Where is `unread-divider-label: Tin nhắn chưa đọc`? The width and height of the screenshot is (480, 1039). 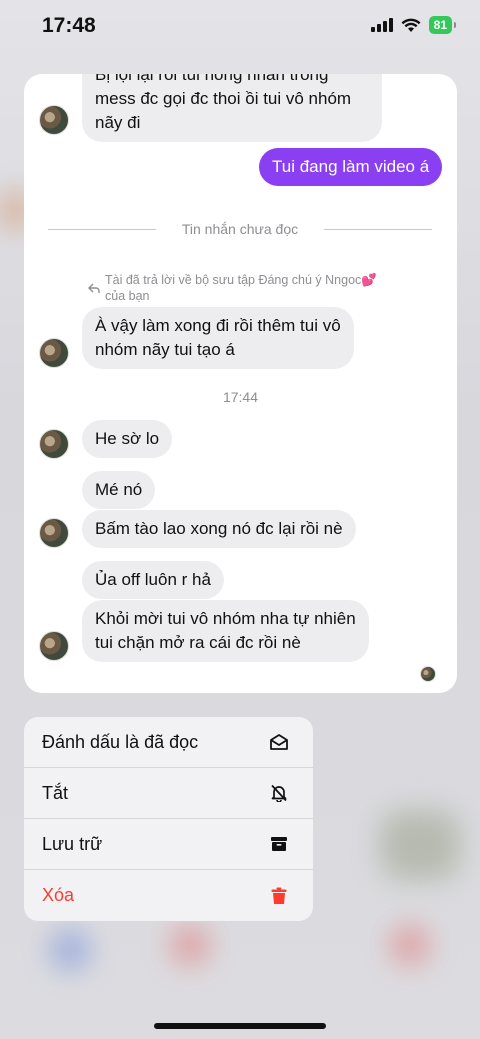 unread-divider-label: Tin nhắn chưa đọc is located at coordinates (240, 229).